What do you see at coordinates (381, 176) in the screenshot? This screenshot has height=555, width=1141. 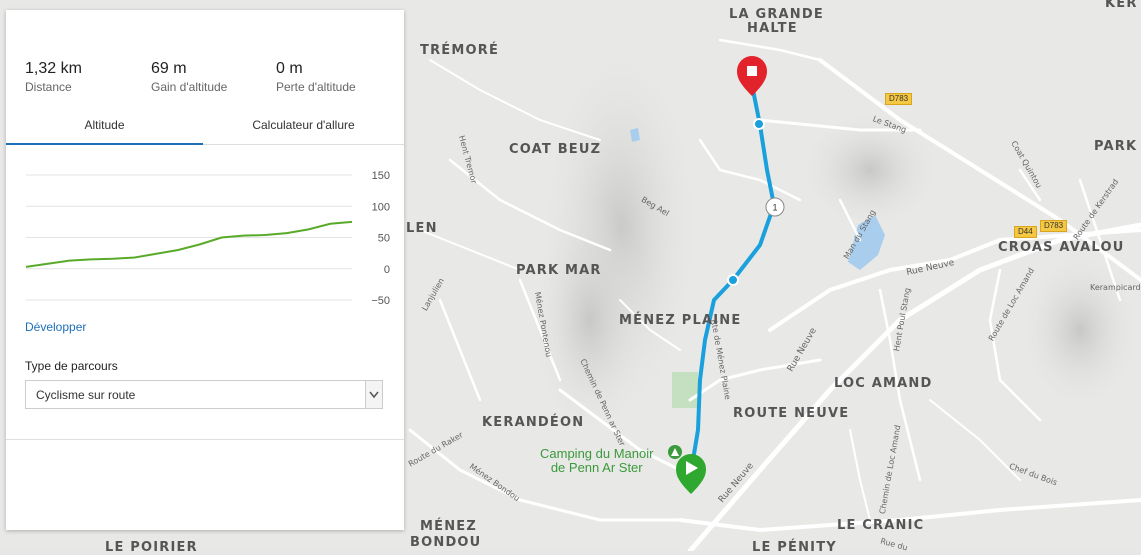 I see `y-tick-label: 150` at bounding box center [381, 176].